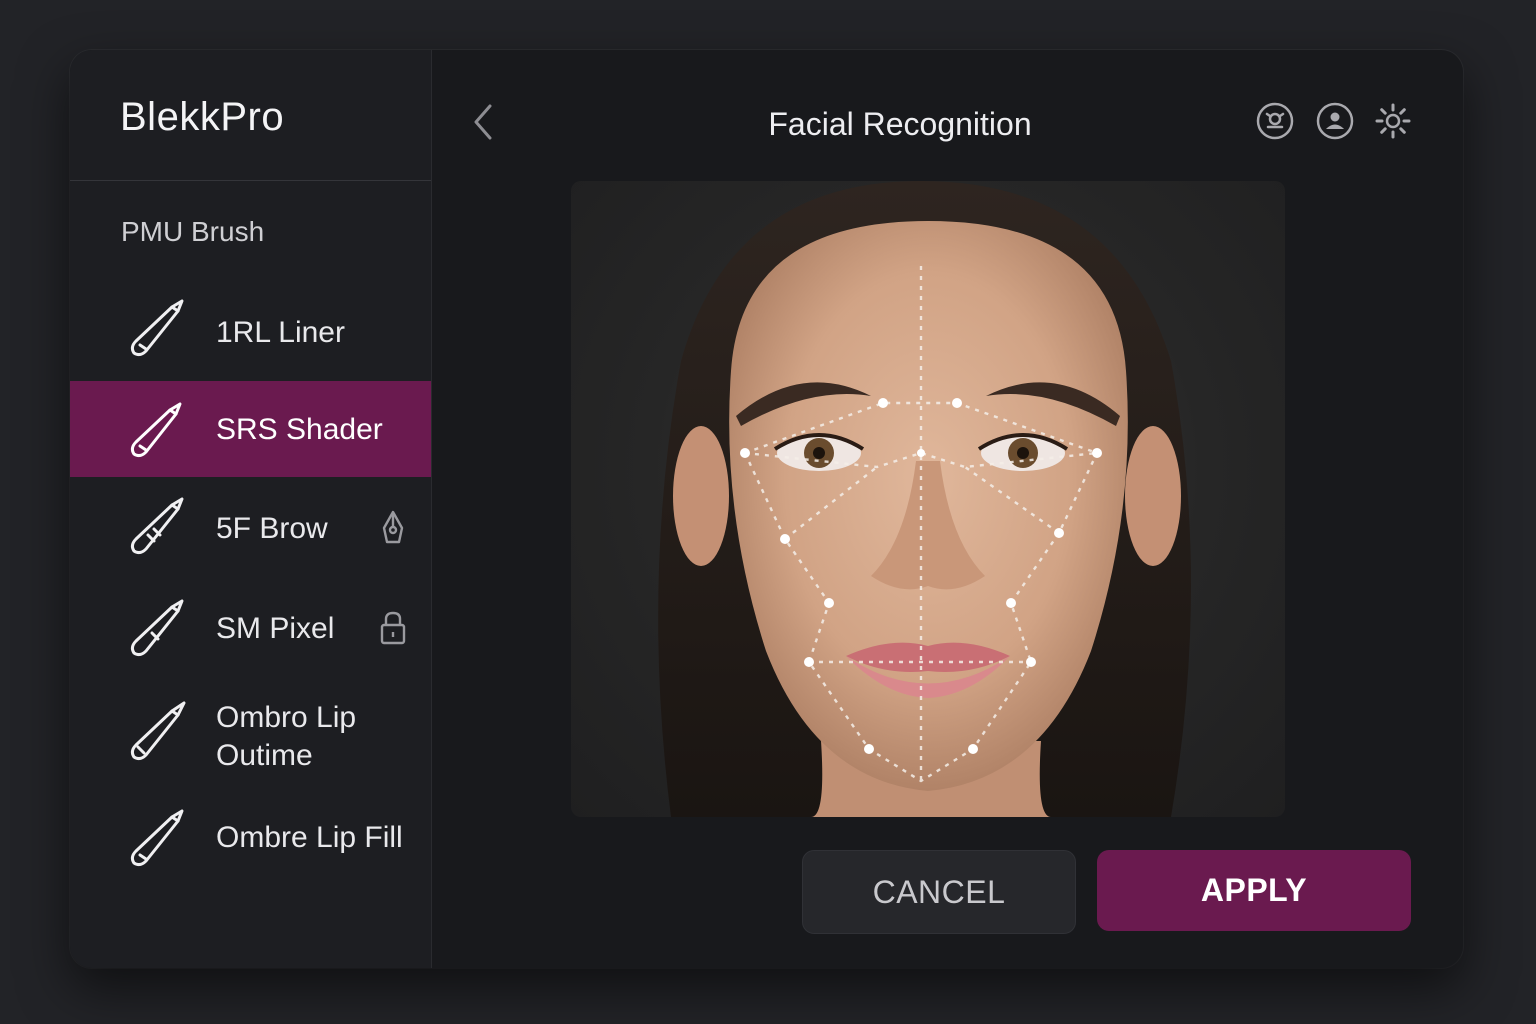 Image resolution: width=1536 pixels, height=1024 pixels. I want to click on brush-label: 1RL Liner, so click(280, 332).